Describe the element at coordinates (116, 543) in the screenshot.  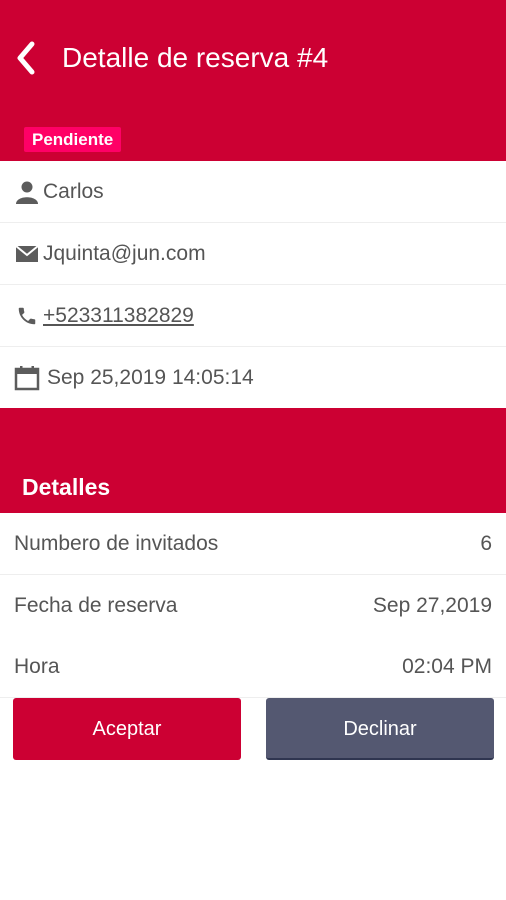
I see `detail-label-guests: Numbero de invitados` at that location.